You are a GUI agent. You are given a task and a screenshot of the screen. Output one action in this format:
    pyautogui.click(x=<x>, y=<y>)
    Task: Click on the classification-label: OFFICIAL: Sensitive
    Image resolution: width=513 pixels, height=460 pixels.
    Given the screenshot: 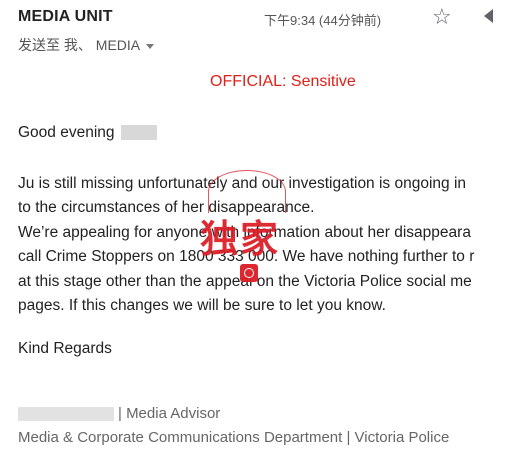 What is the action you would take?
    pyautogui.click(x=283, y=81)
    